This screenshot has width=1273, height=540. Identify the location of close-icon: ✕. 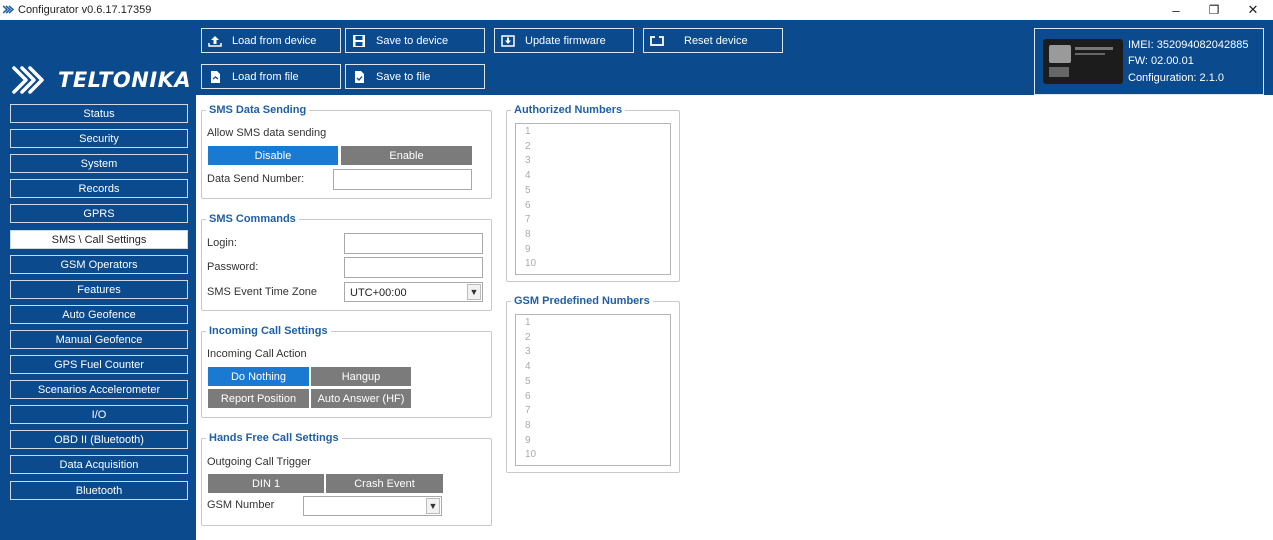
(1253, 9).